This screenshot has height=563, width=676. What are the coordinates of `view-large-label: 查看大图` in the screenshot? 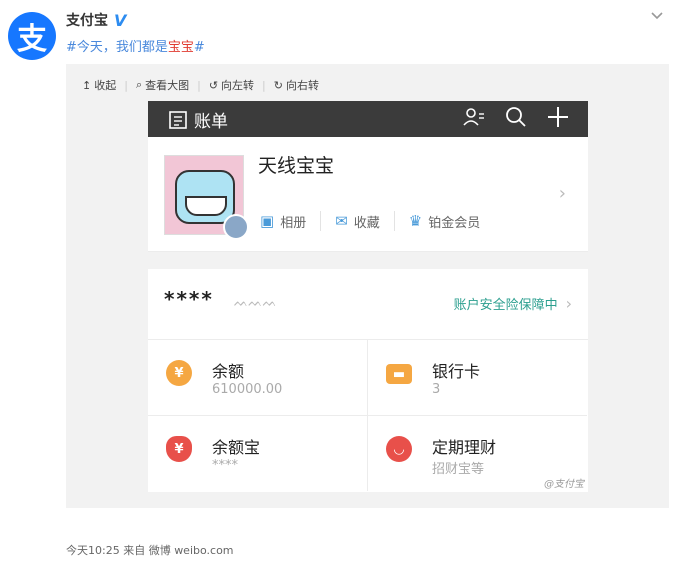 It's located at (167, 85).